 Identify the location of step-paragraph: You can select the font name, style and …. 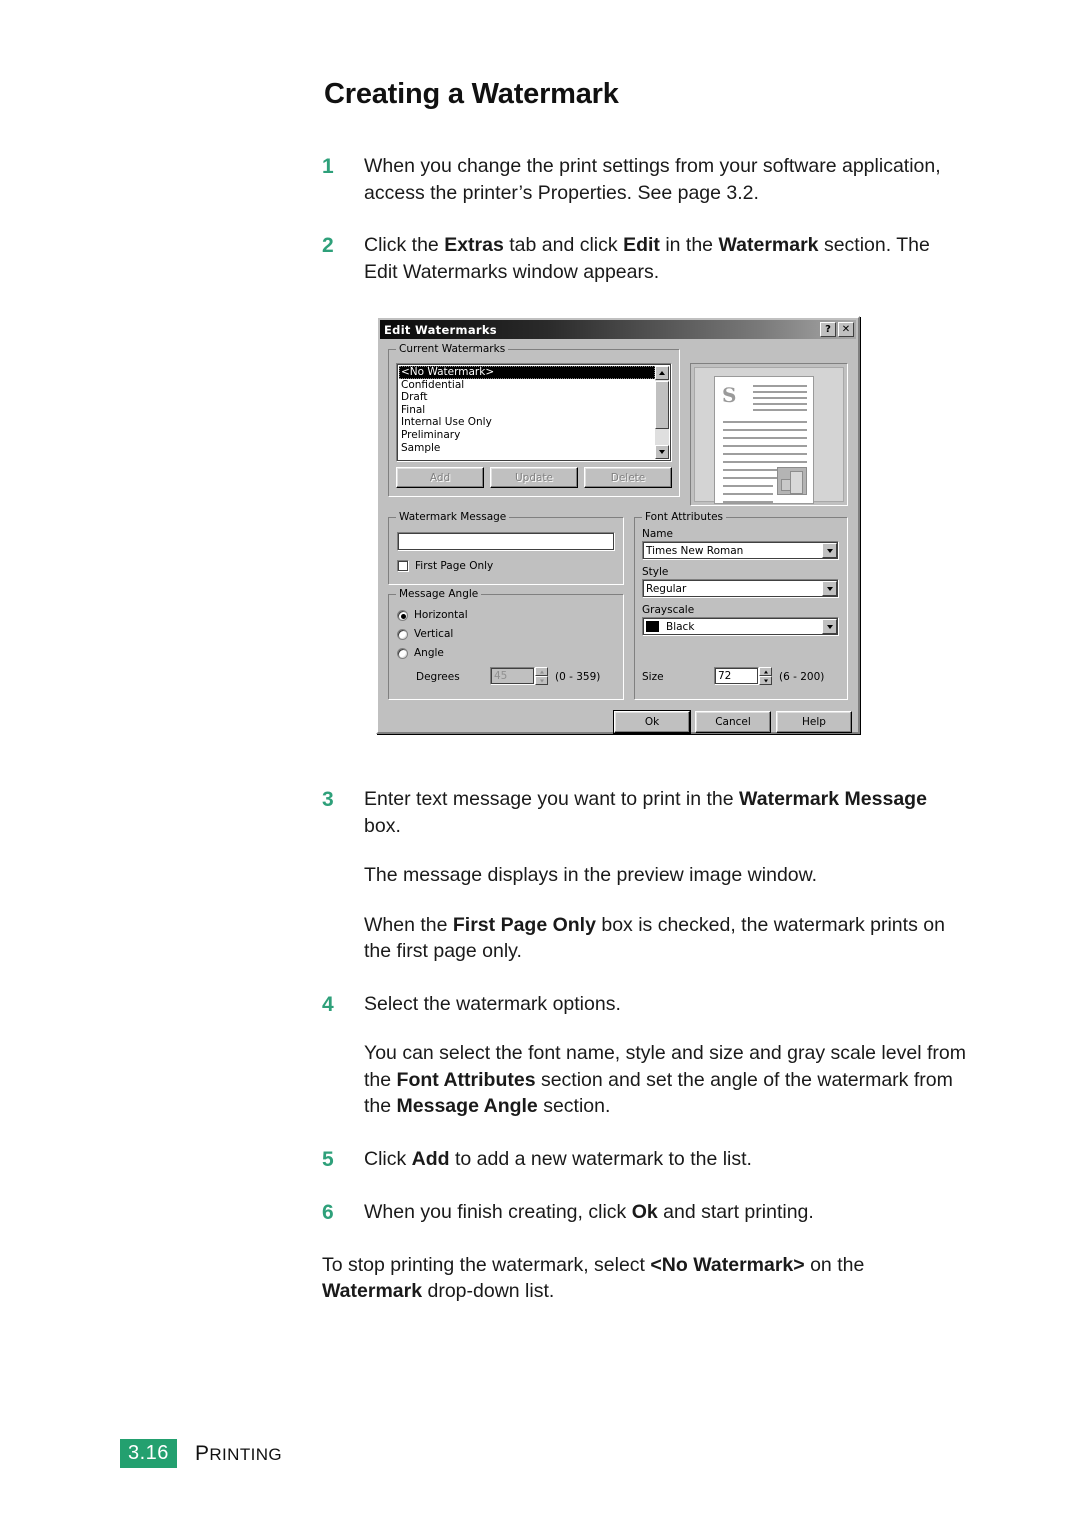
(665, 1079).